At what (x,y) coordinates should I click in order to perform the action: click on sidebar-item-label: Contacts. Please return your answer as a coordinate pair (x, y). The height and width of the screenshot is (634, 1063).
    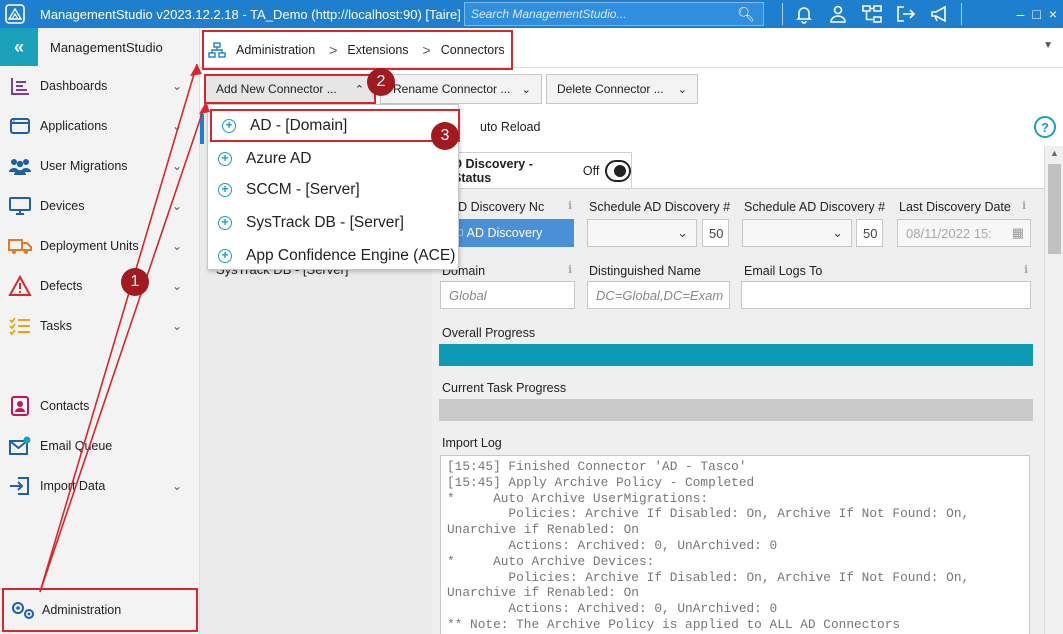
    Looking at the image, I should click on (65, 406).